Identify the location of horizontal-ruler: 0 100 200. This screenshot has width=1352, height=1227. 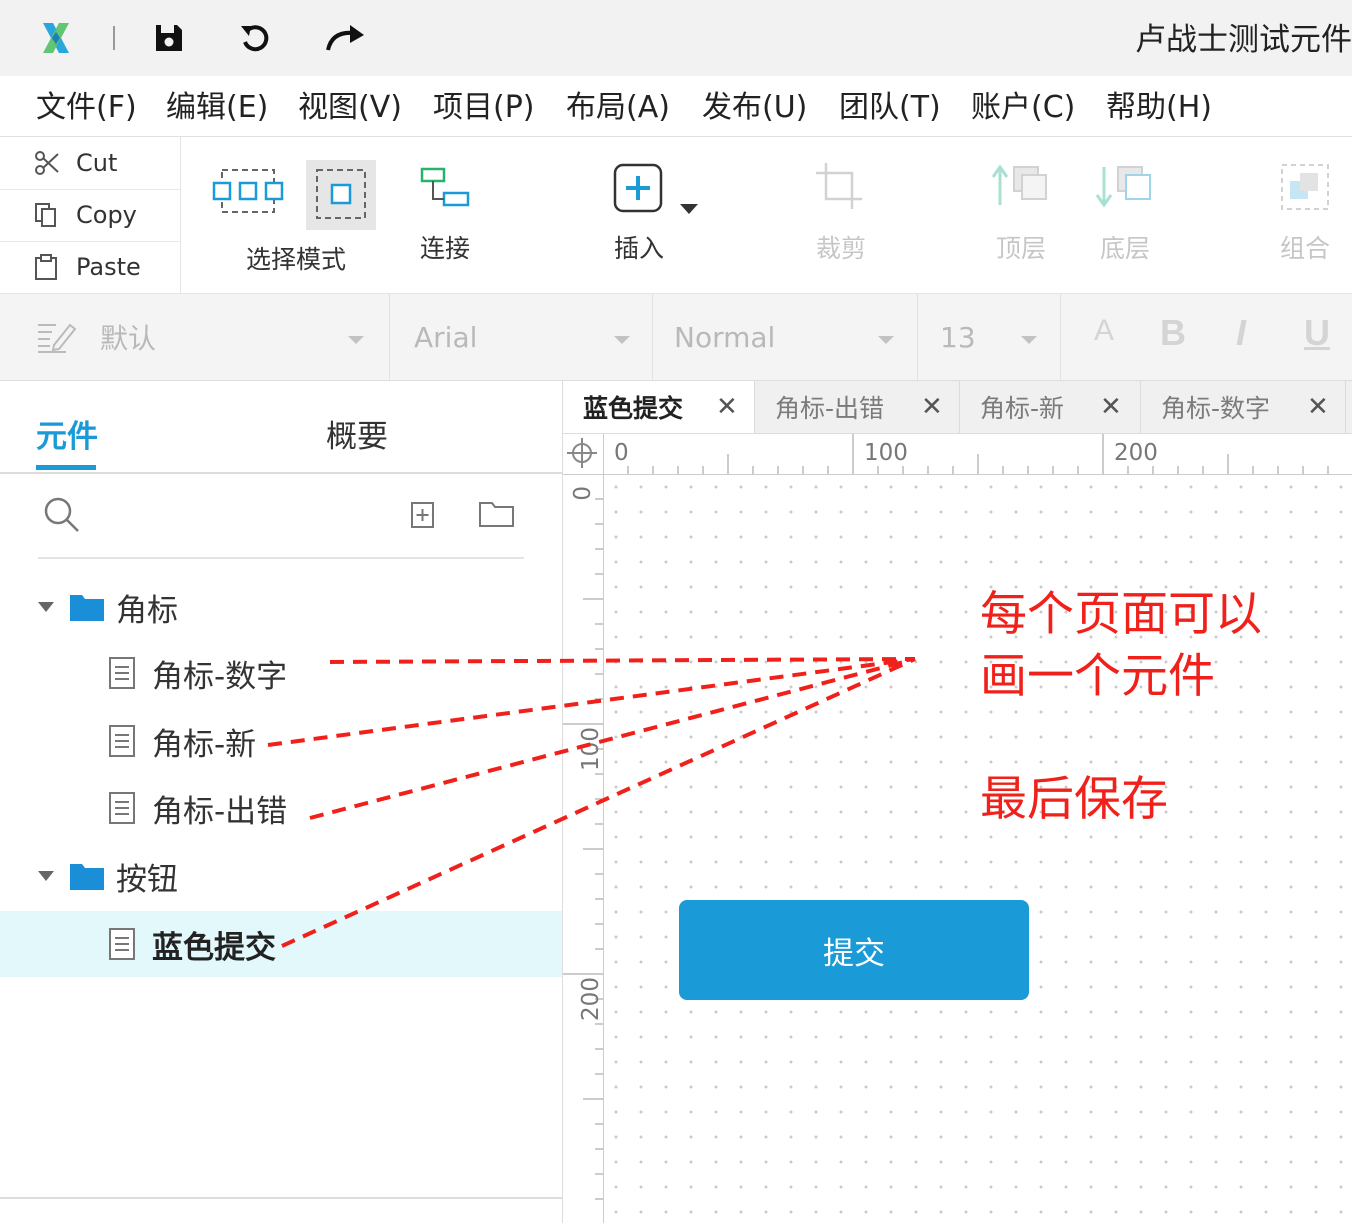
(977, 454).